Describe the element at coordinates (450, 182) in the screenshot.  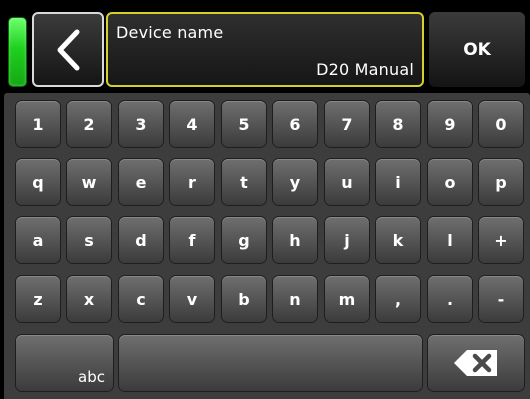
I see `key-o: o` at that location.